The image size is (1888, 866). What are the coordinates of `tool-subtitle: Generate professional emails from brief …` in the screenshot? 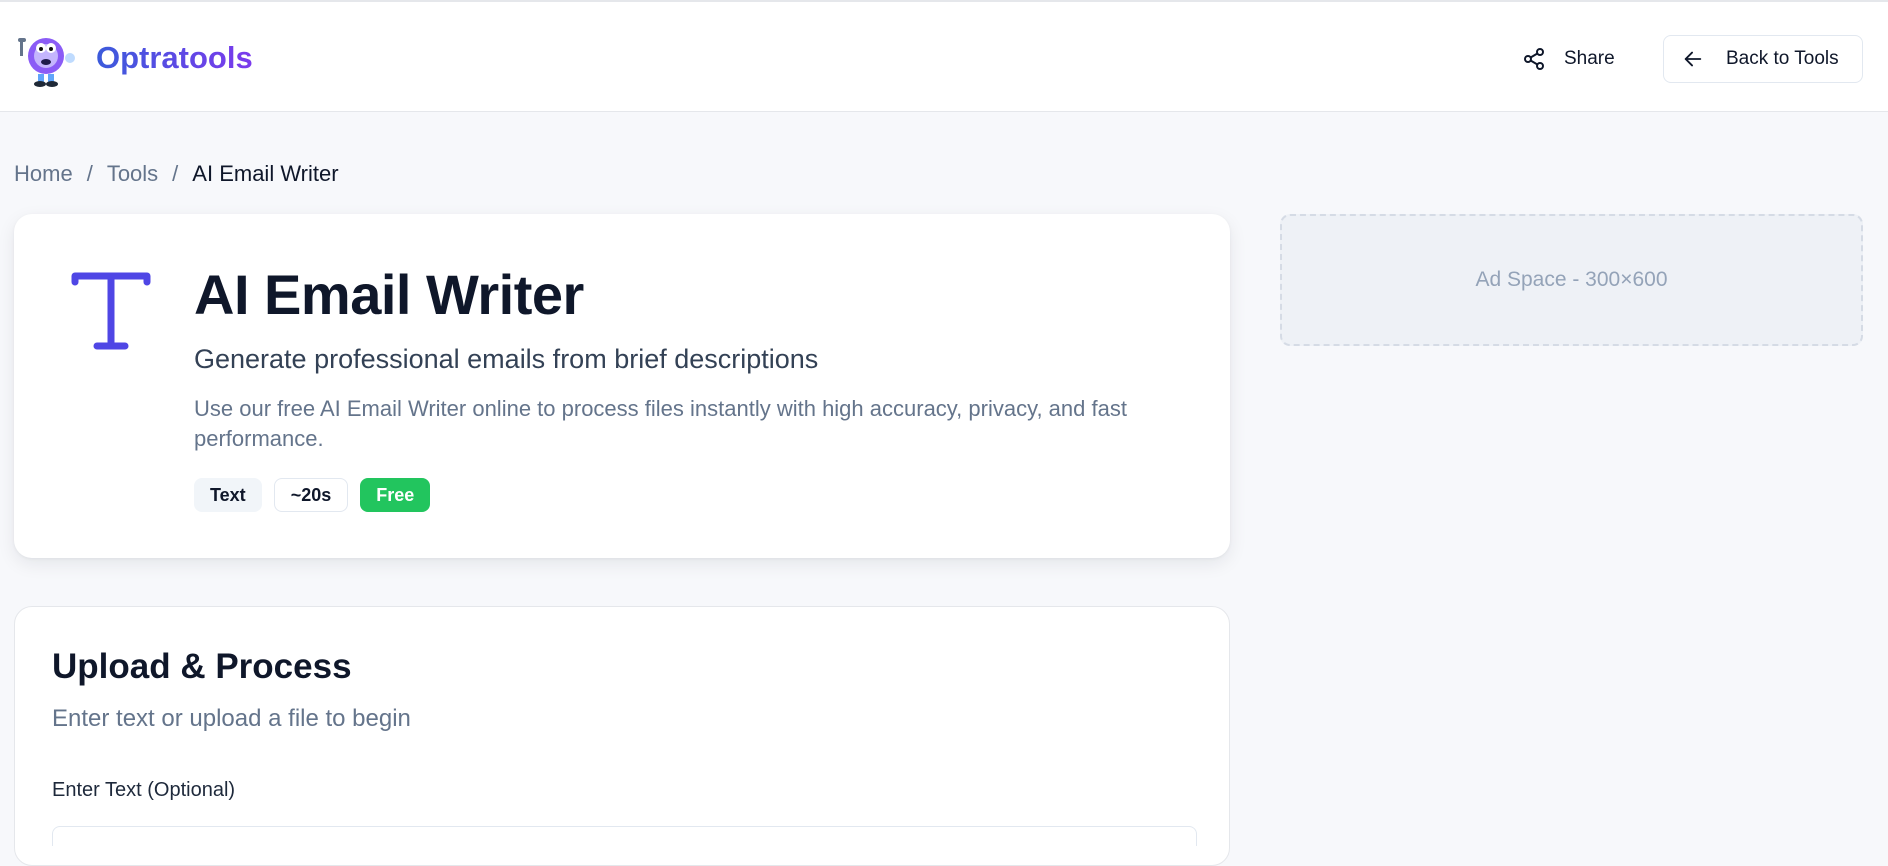 It's located at (506, 359).